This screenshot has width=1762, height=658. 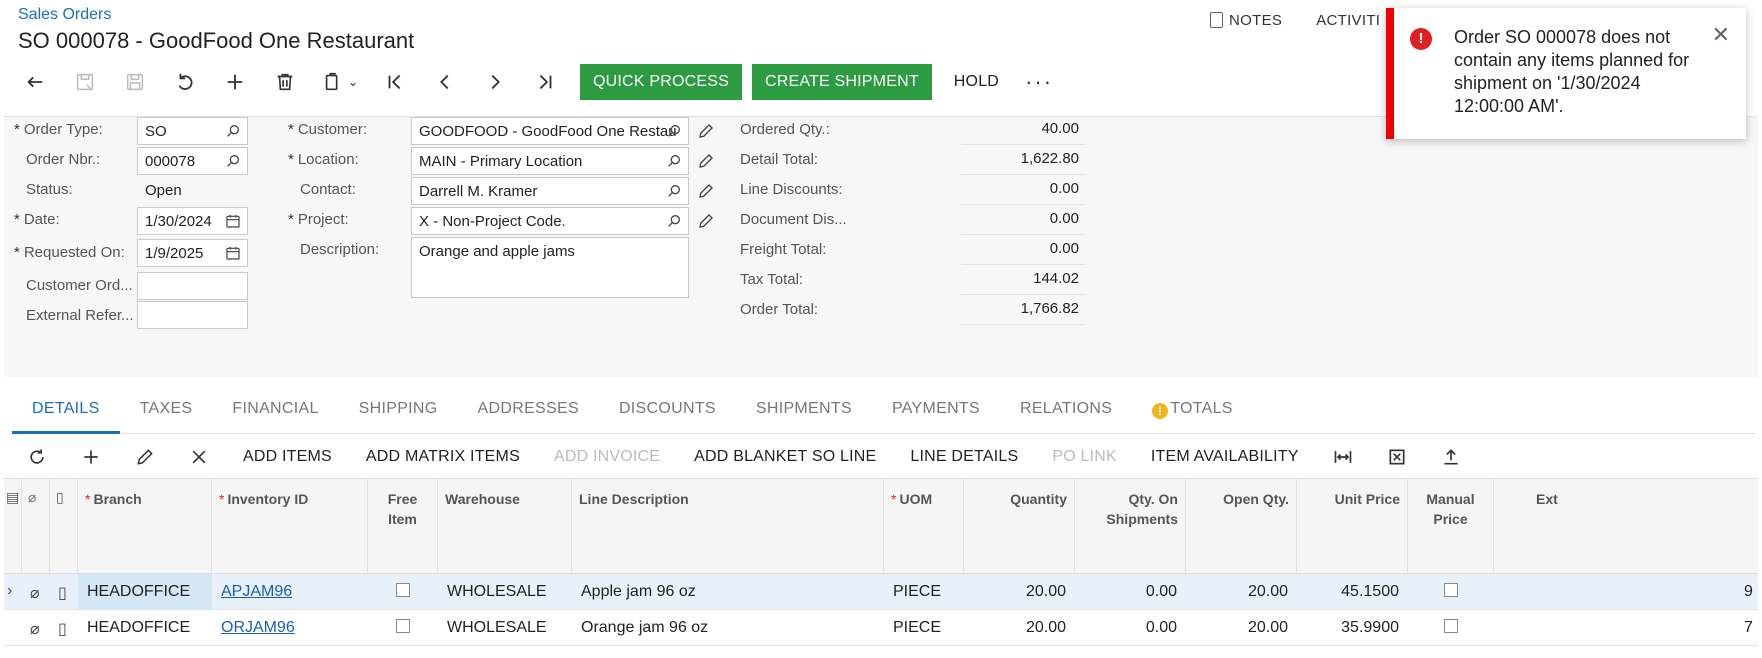 I want to click on quick-process-button: QUICK PROCESS, so click(x=661, y=82).